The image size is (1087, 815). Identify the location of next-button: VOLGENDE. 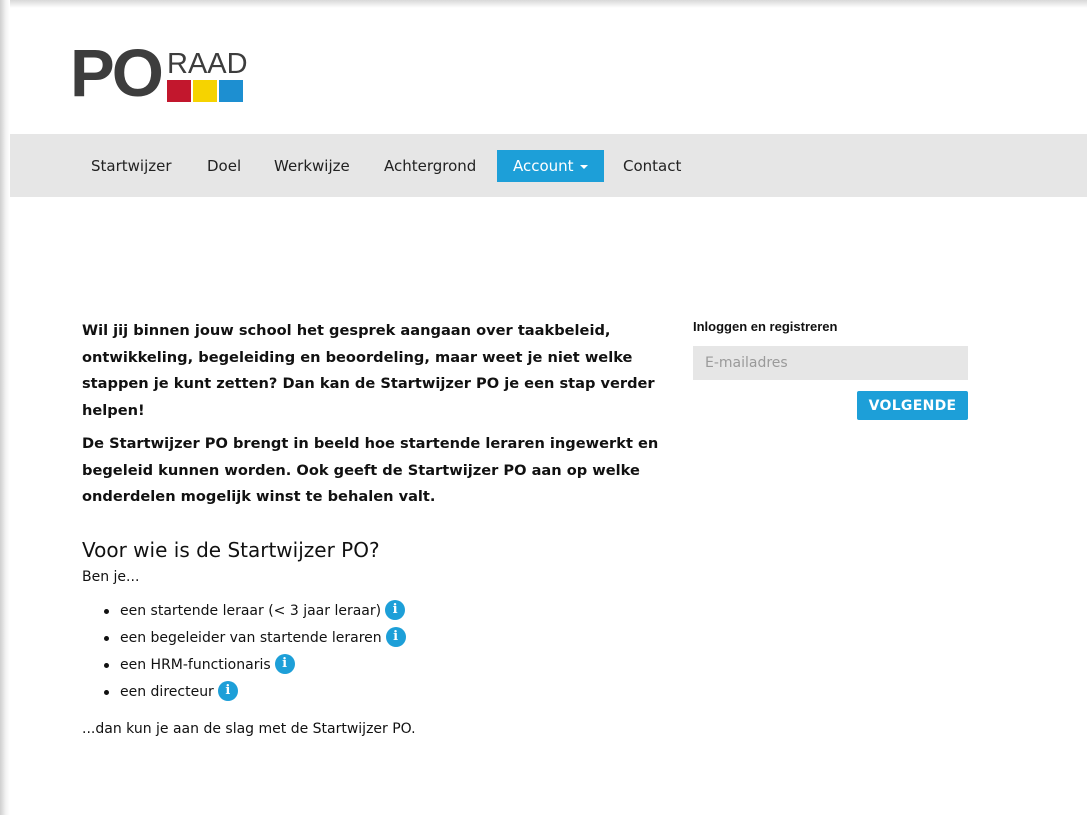
(912, 405).